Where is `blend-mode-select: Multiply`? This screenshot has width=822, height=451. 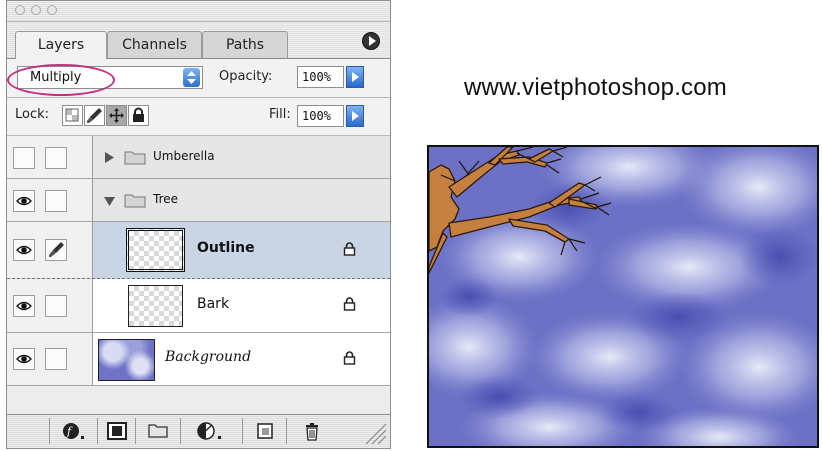 blend-mode-select: Multiply is located at coordinates (110, 77).